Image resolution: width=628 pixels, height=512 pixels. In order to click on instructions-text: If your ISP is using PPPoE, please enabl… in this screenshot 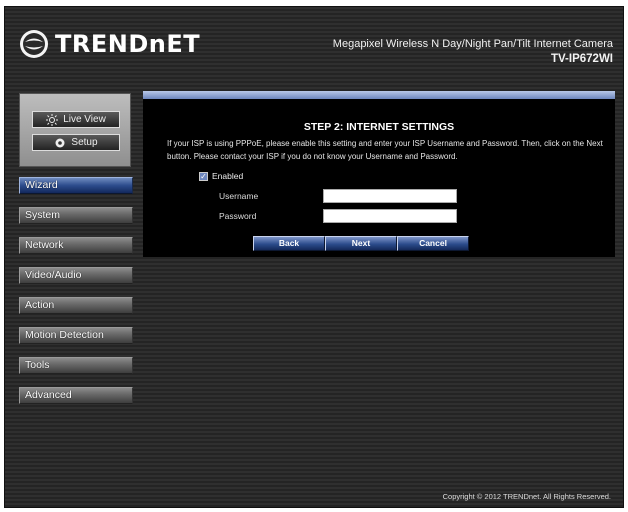, I will do `click(385, 150)`.